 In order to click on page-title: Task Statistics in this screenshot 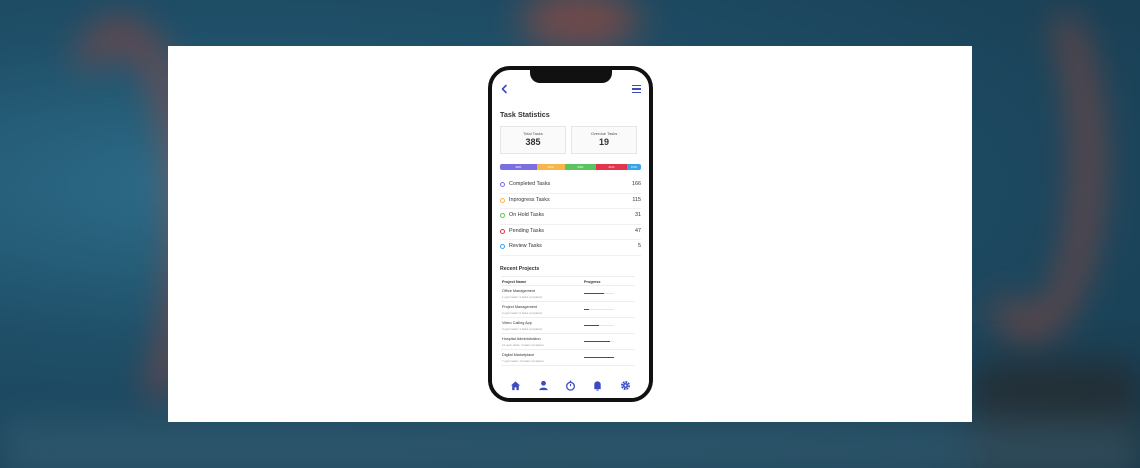, I will do `click(525, 114)`.